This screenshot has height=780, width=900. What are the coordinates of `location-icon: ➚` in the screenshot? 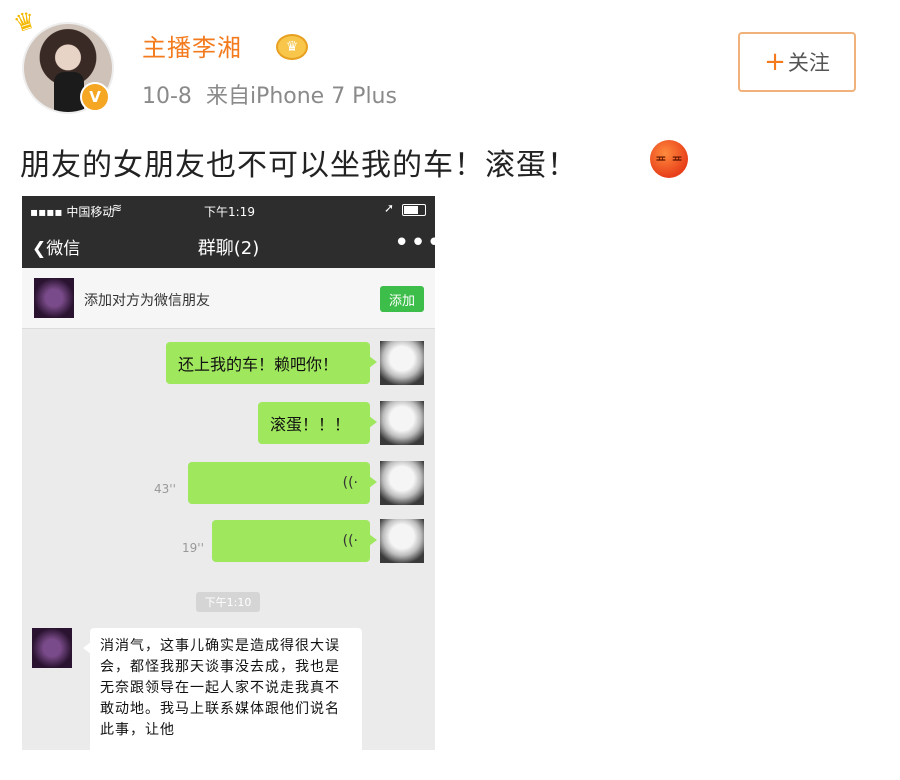 It's located at (389, 208).